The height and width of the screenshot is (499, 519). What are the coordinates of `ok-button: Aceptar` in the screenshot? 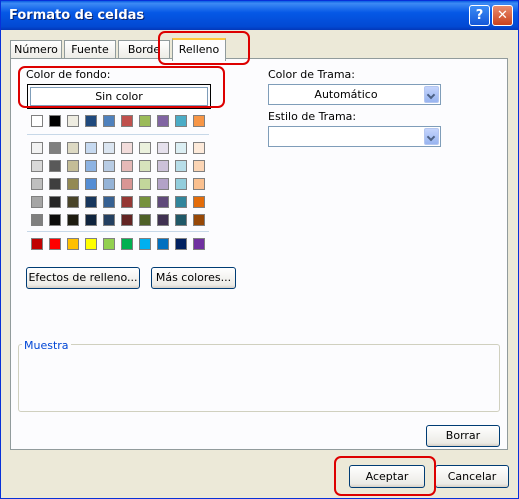 It's located at (387, 476).